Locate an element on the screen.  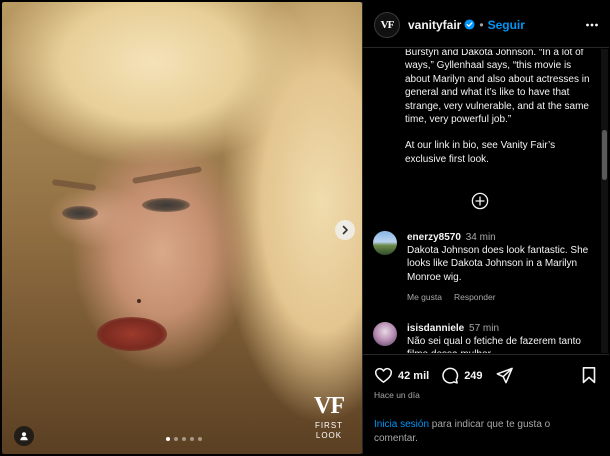
comment-reply-button: Responder is located at coordinates (475, 297).